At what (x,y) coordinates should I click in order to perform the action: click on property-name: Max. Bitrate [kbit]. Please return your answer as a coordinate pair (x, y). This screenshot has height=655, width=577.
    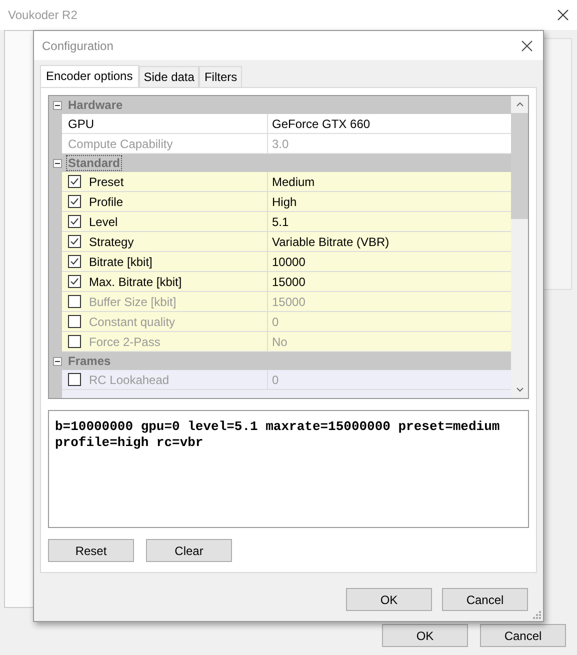
    Looking at the image, I should click on (165, 281).